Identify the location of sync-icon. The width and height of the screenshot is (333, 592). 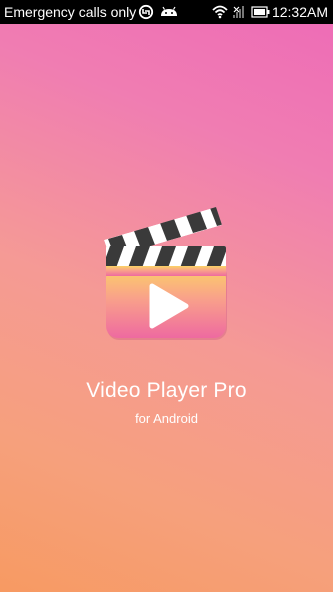
(146, 12).